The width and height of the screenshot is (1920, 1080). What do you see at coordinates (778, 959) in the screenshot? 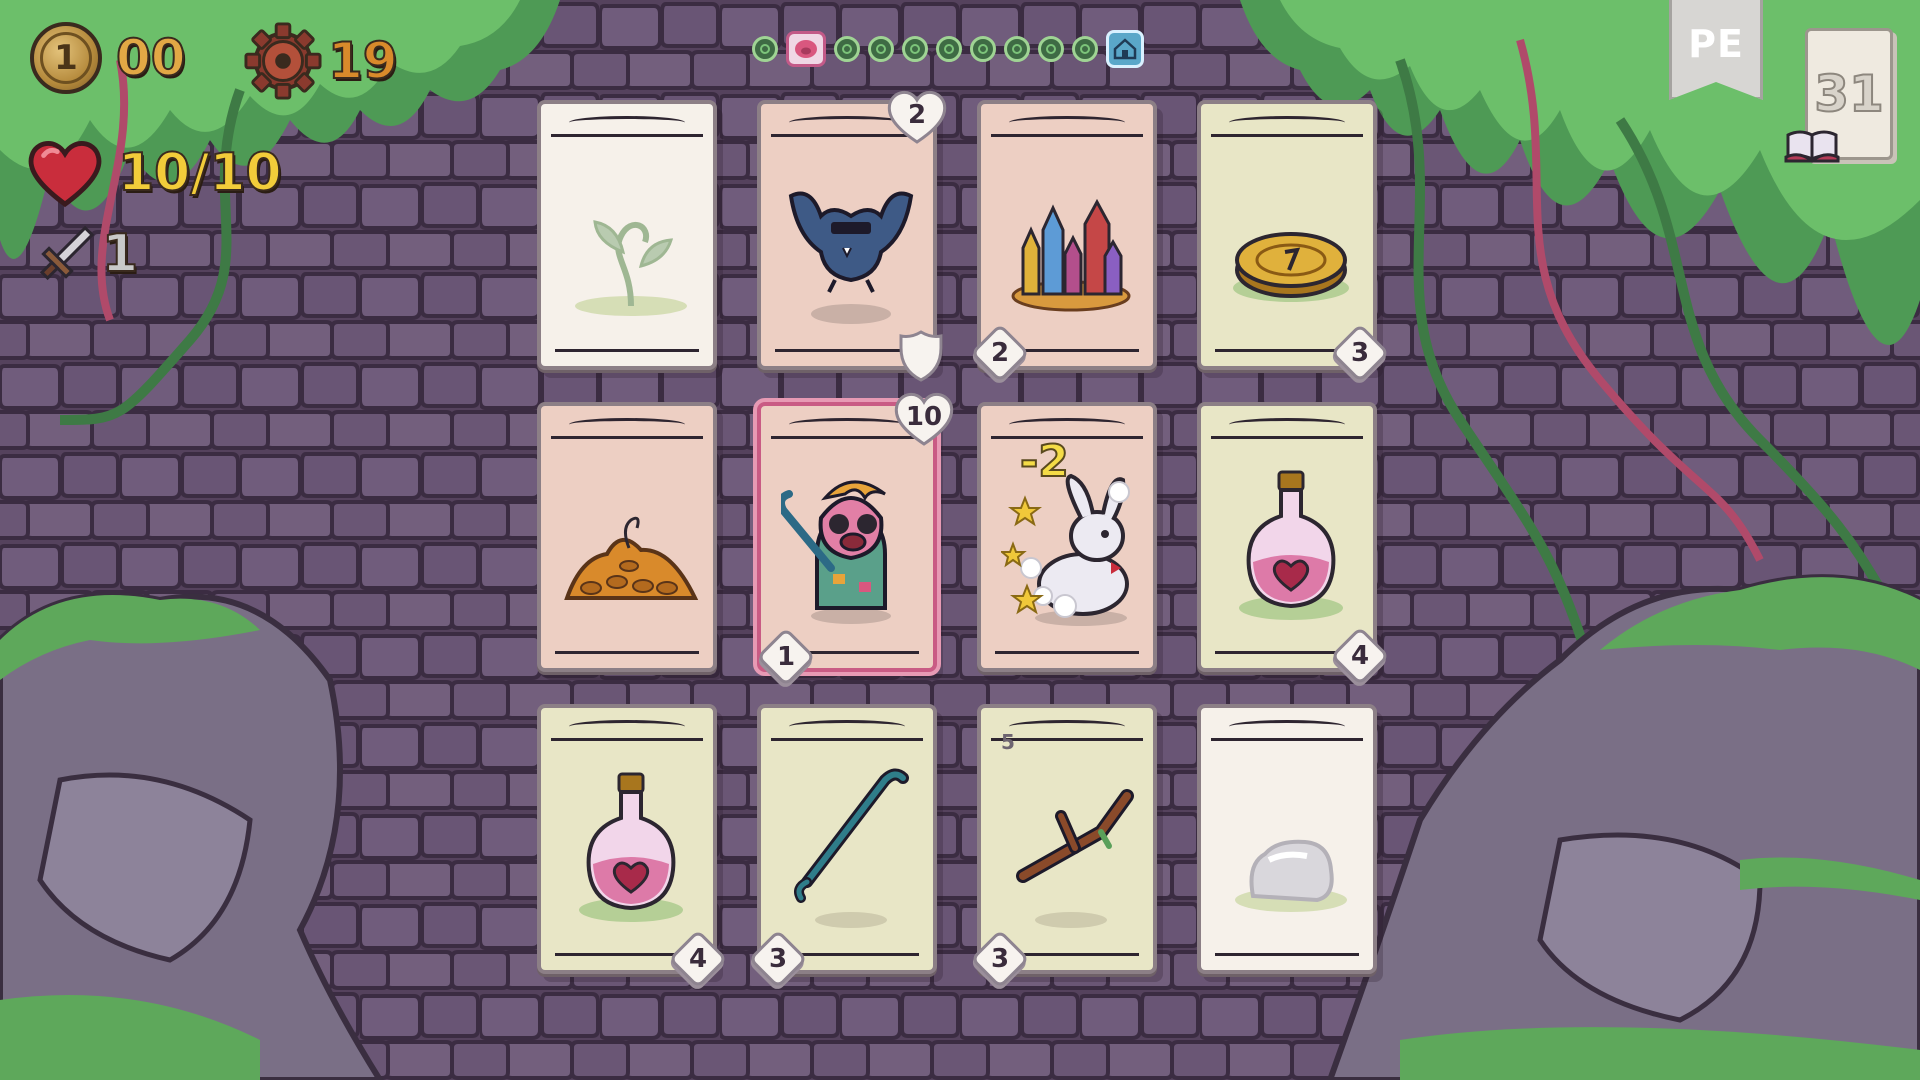
I see `crowbar-value-badge: 3` at bounding box center [778, 959].